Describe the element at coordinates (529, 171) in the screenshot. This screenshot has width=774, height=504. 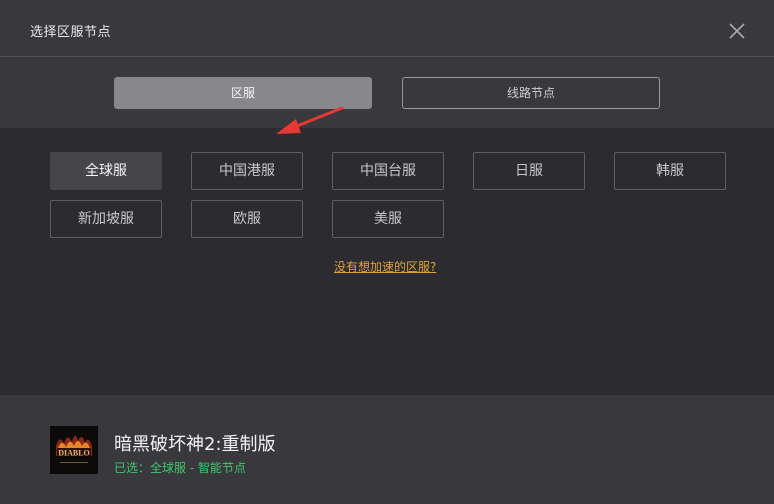
I see `region-japan-button: 日服` at that location.